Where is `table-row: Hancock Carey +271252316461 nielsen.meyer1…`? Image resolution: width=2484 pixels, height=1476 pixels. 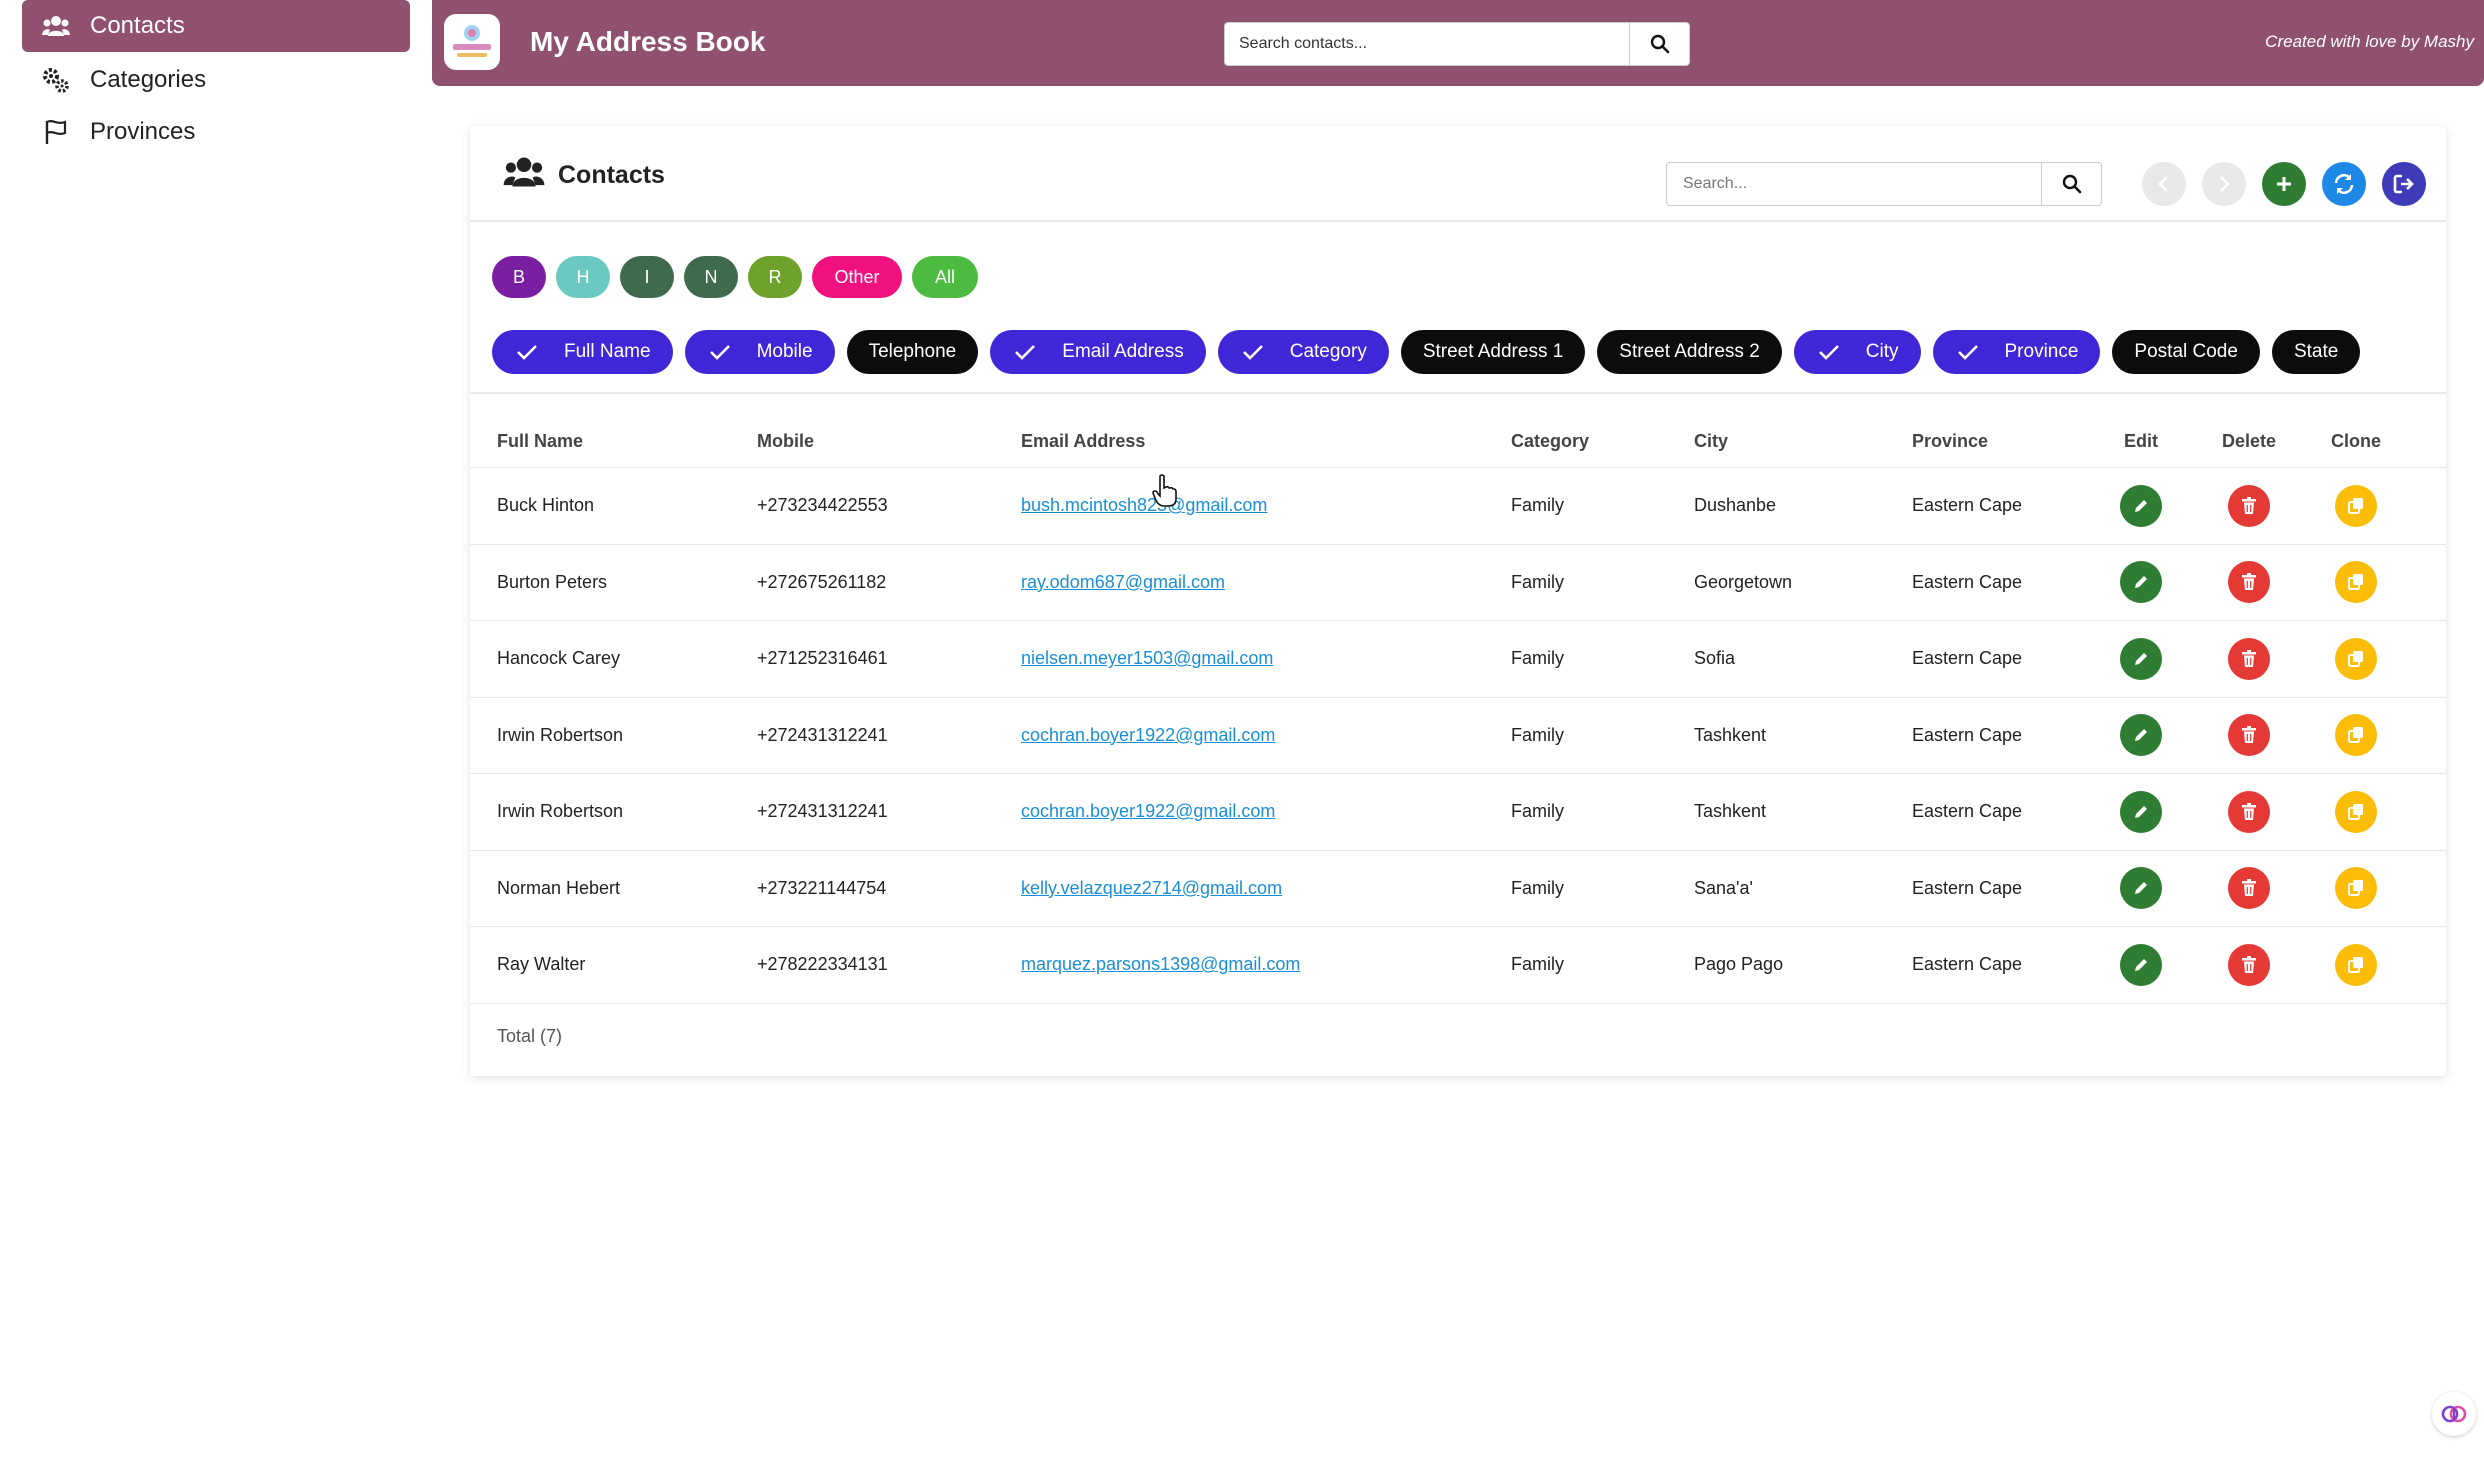
table-row: Hancock Carey +271252316461 nielsen.meyer1… is located at coordinates (1458, 659).